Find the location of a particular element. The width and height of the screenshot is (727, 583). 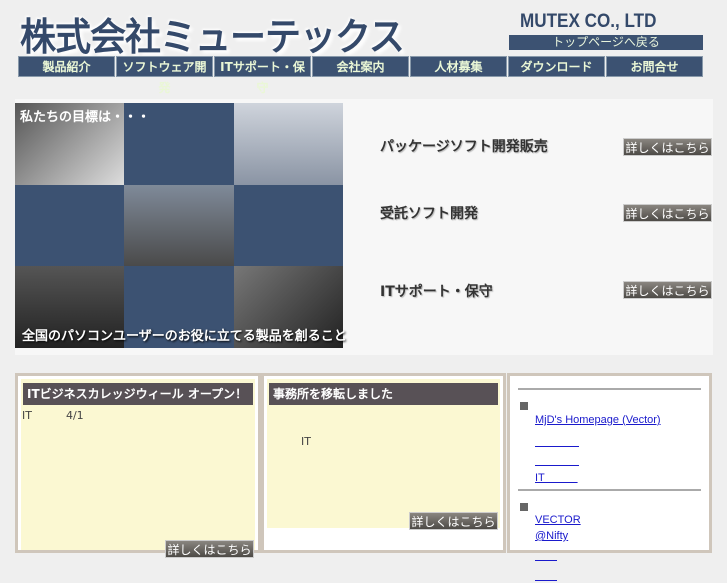

nav-recruit: 人材募集 is located at coordinates (458, 66).